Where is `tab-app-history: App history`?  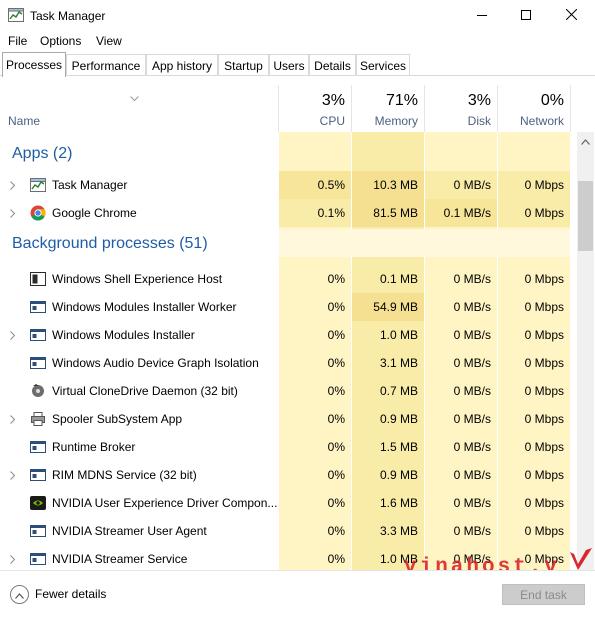 tab-app-history: App history is located at coordinates (182, 65).